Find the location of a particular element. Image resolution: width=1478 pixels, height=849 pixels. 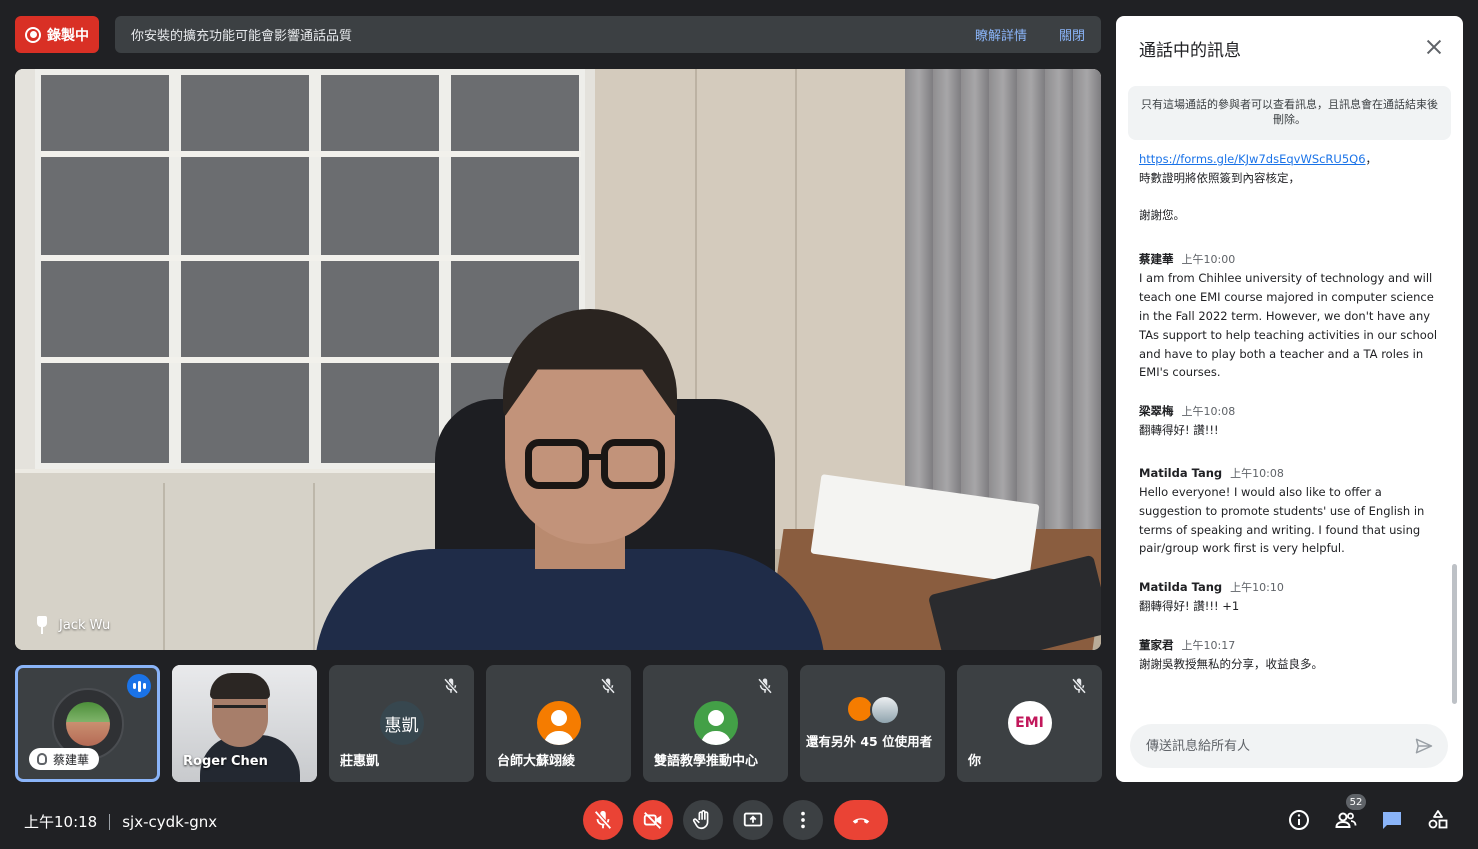

name-chip: 蔡建華 is located at coordinates (64, 759).